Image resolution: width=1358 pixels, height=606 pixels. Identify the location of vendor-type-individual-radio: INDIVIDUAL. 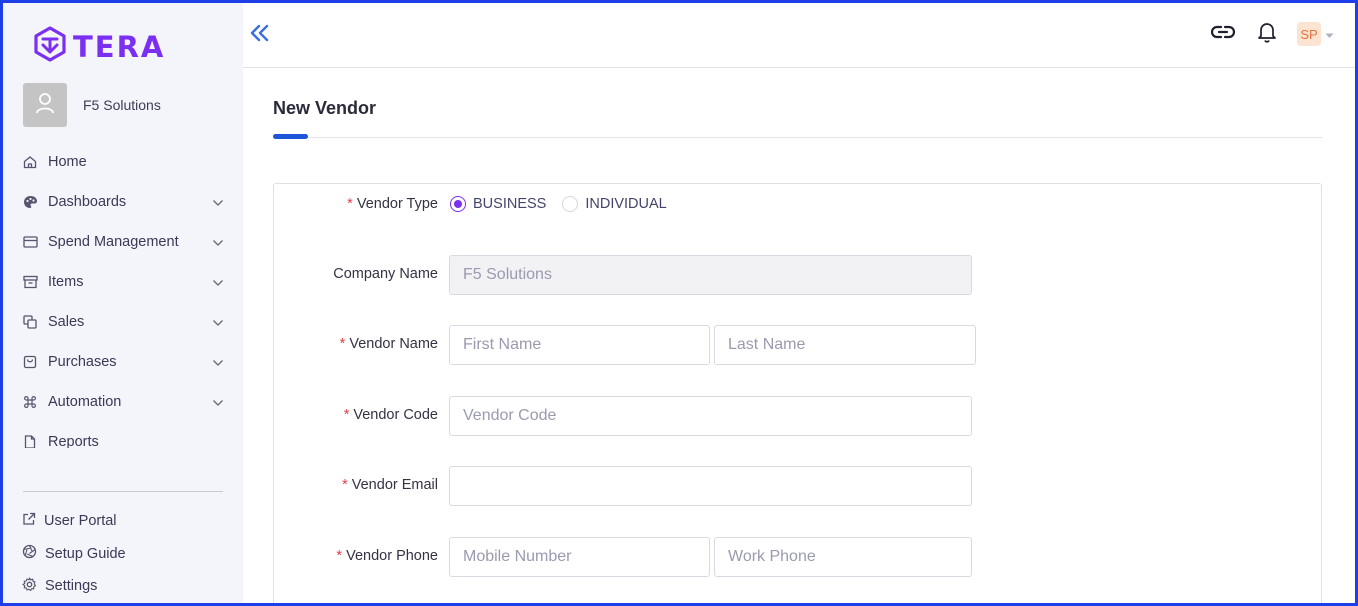
(614, 204).